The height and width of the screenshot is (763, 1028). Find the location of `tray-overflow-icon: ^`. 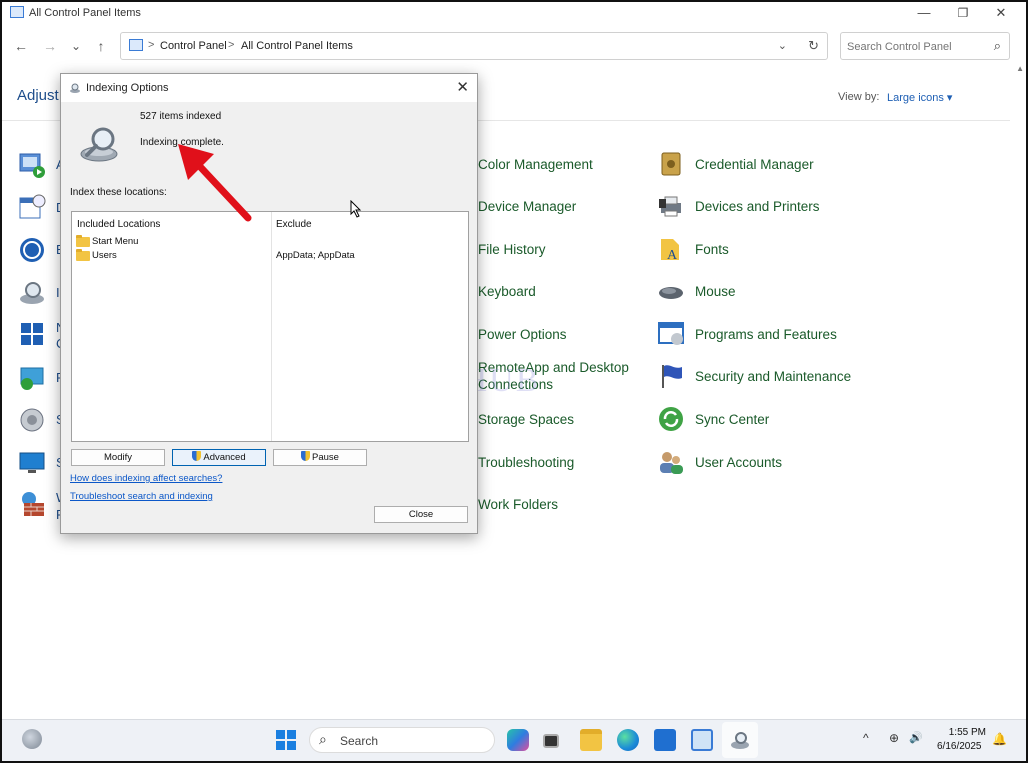

tray-overflow-icon: ^ is located at coordinates (866, 738).